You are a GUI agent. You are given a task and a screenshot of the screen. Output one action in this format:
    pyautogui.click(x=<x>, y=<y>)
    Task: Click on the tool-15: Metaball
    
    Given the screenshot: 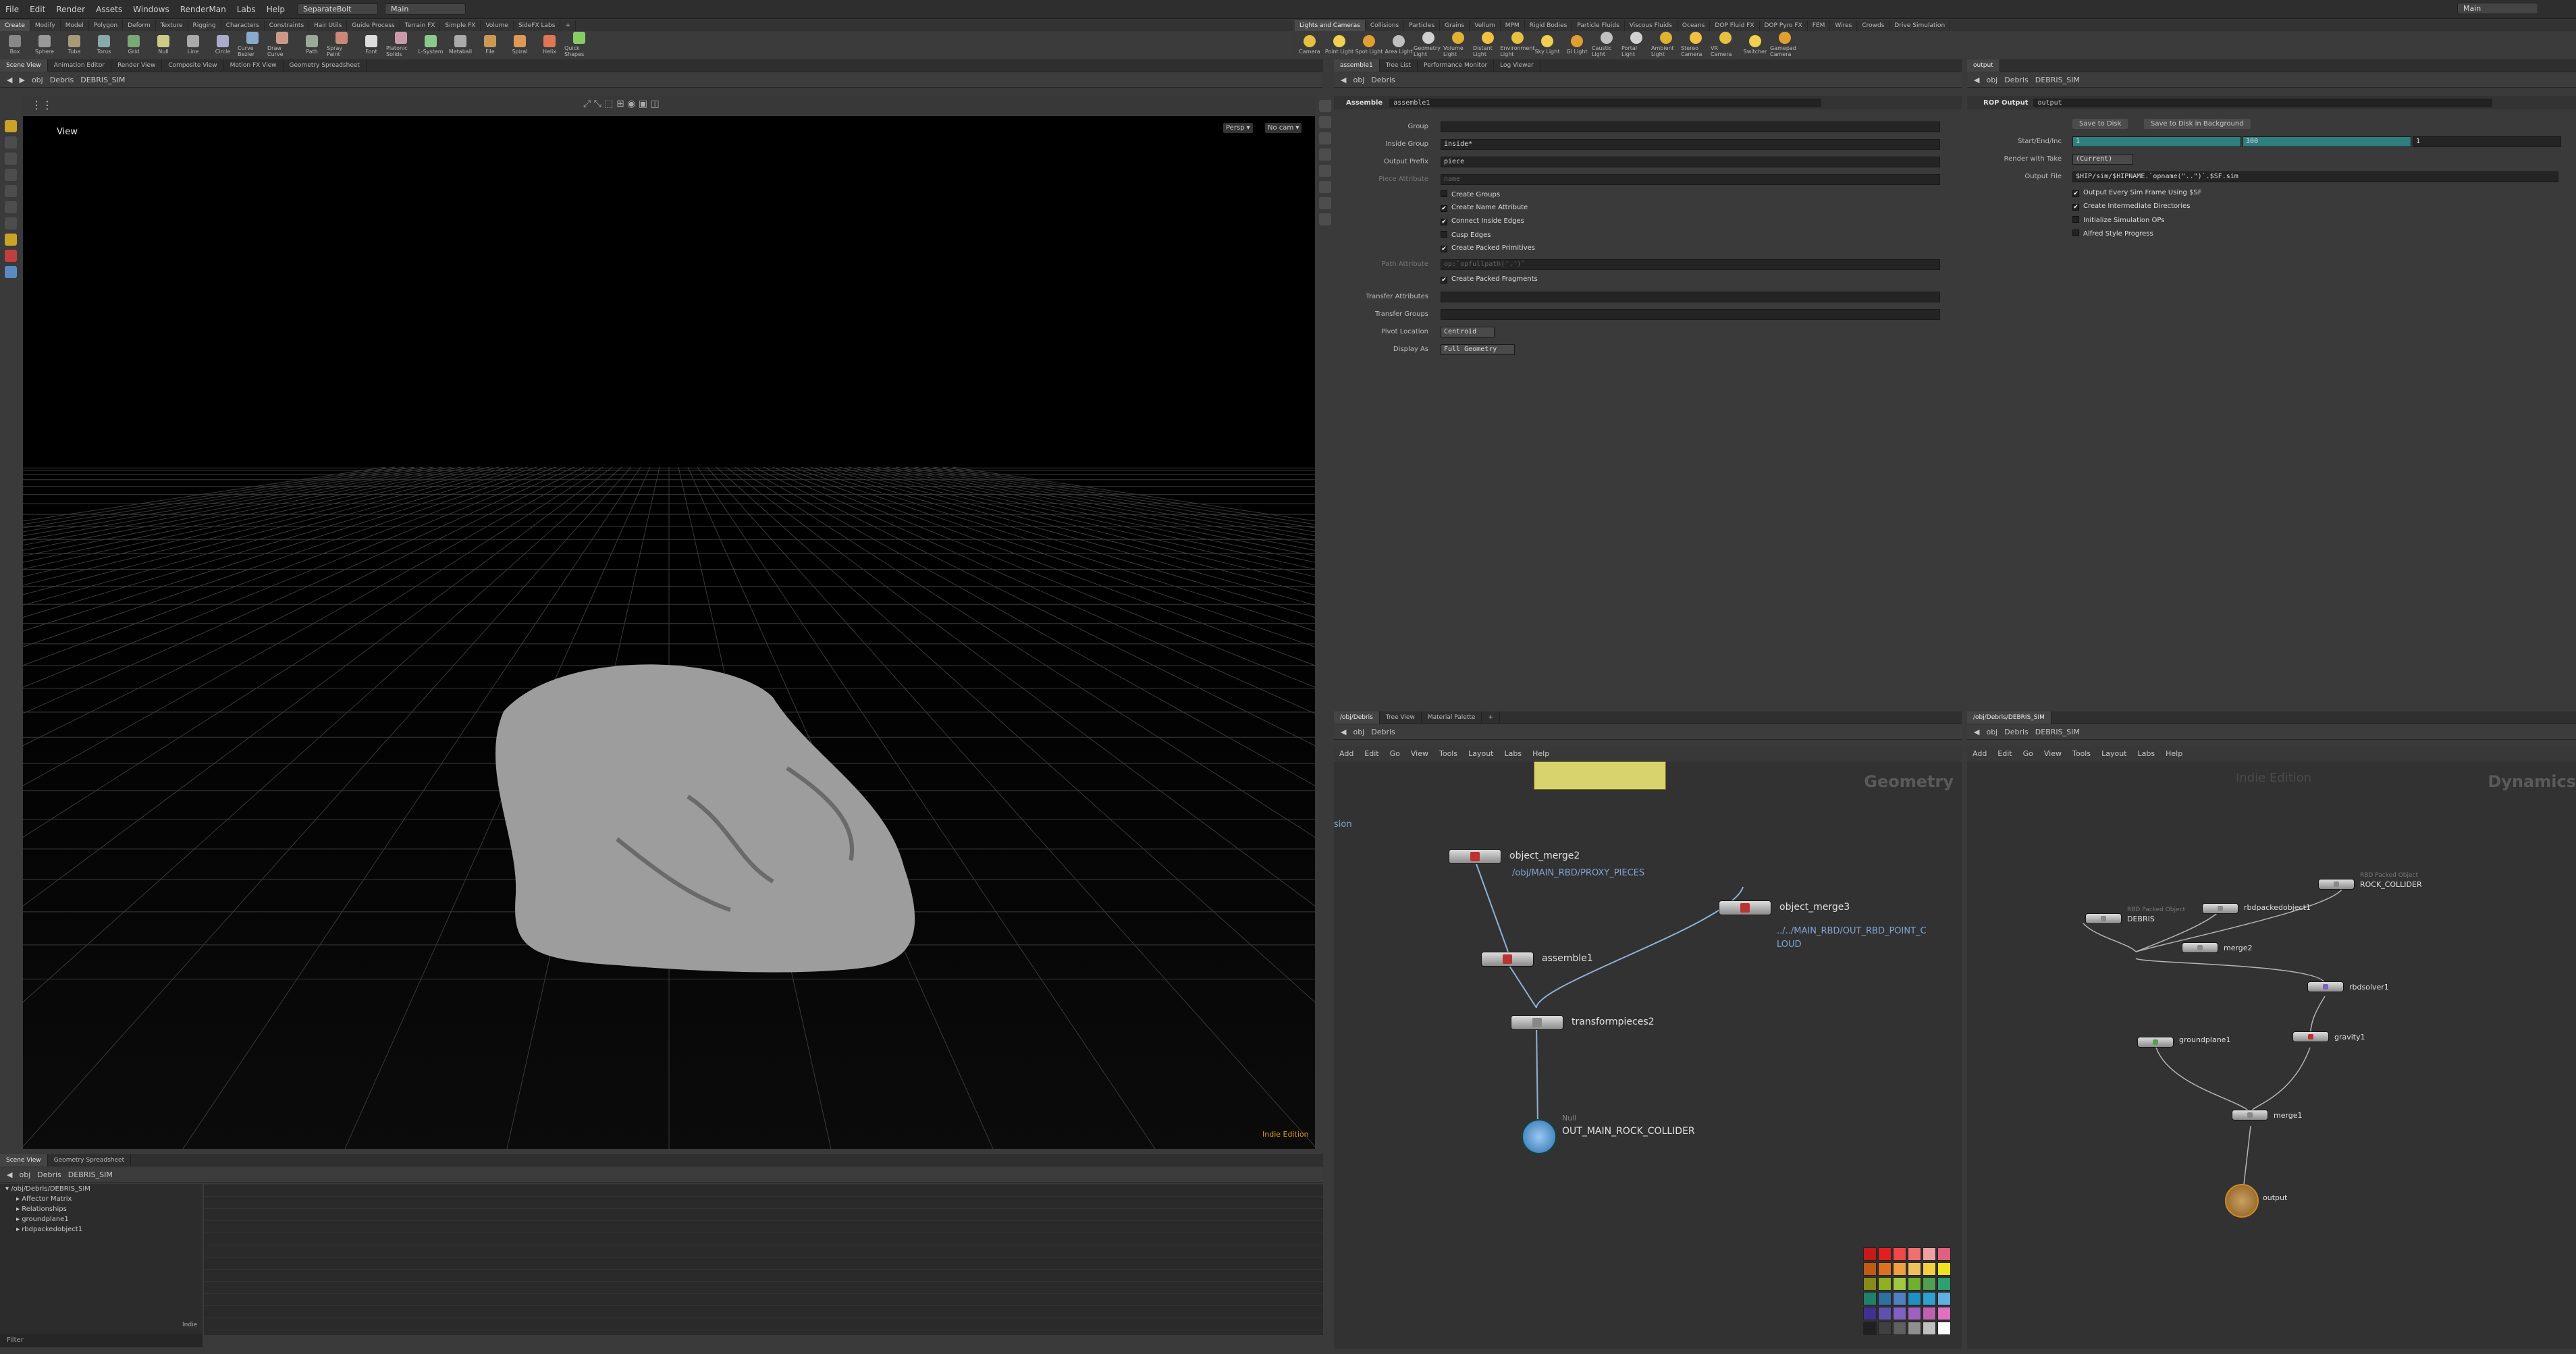 What is the action you would take?
    pyautogui.click(x=461, y=44)
    